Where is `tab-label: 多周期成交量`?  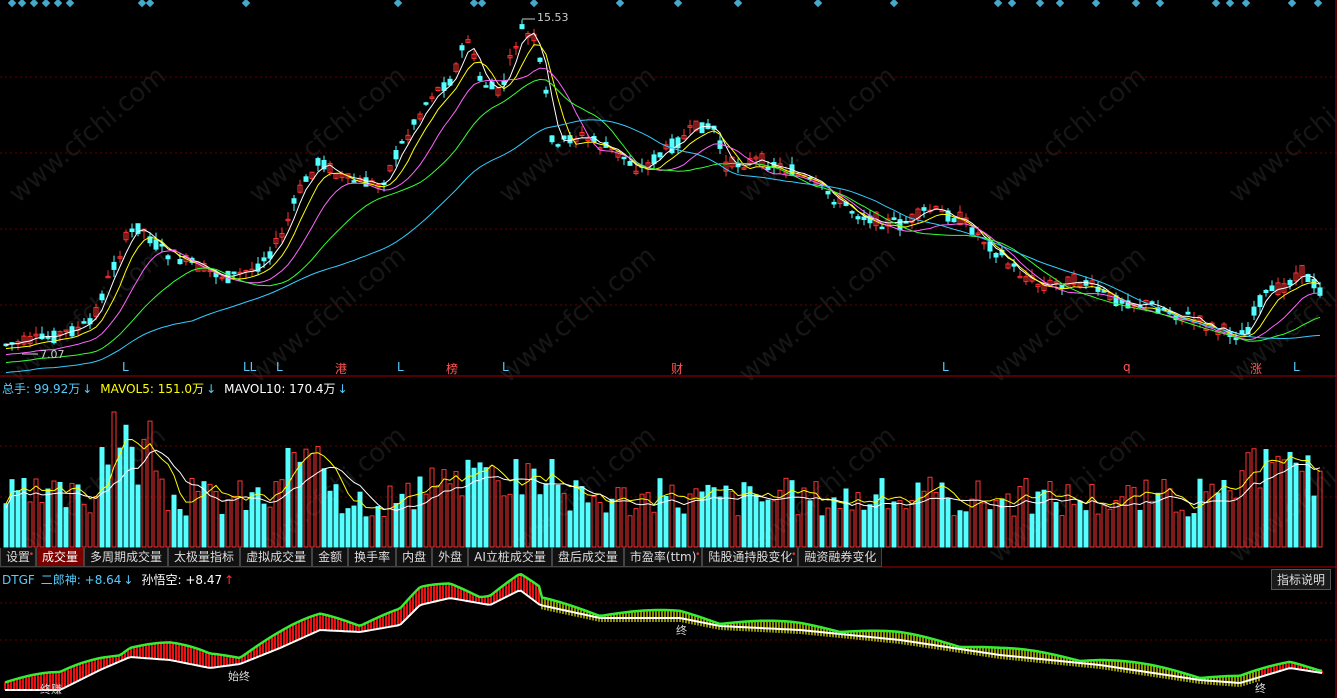 tab-label: 多周期成交量 is located at coordinates (126, 557).